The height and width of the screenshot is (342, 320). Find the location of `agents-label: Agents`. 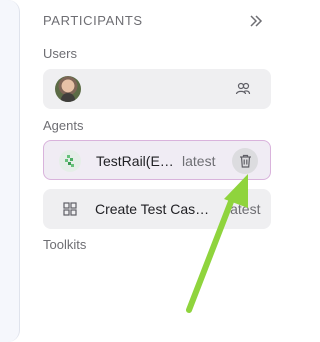

agents-label: Agents is located at coordinates (63, 125).